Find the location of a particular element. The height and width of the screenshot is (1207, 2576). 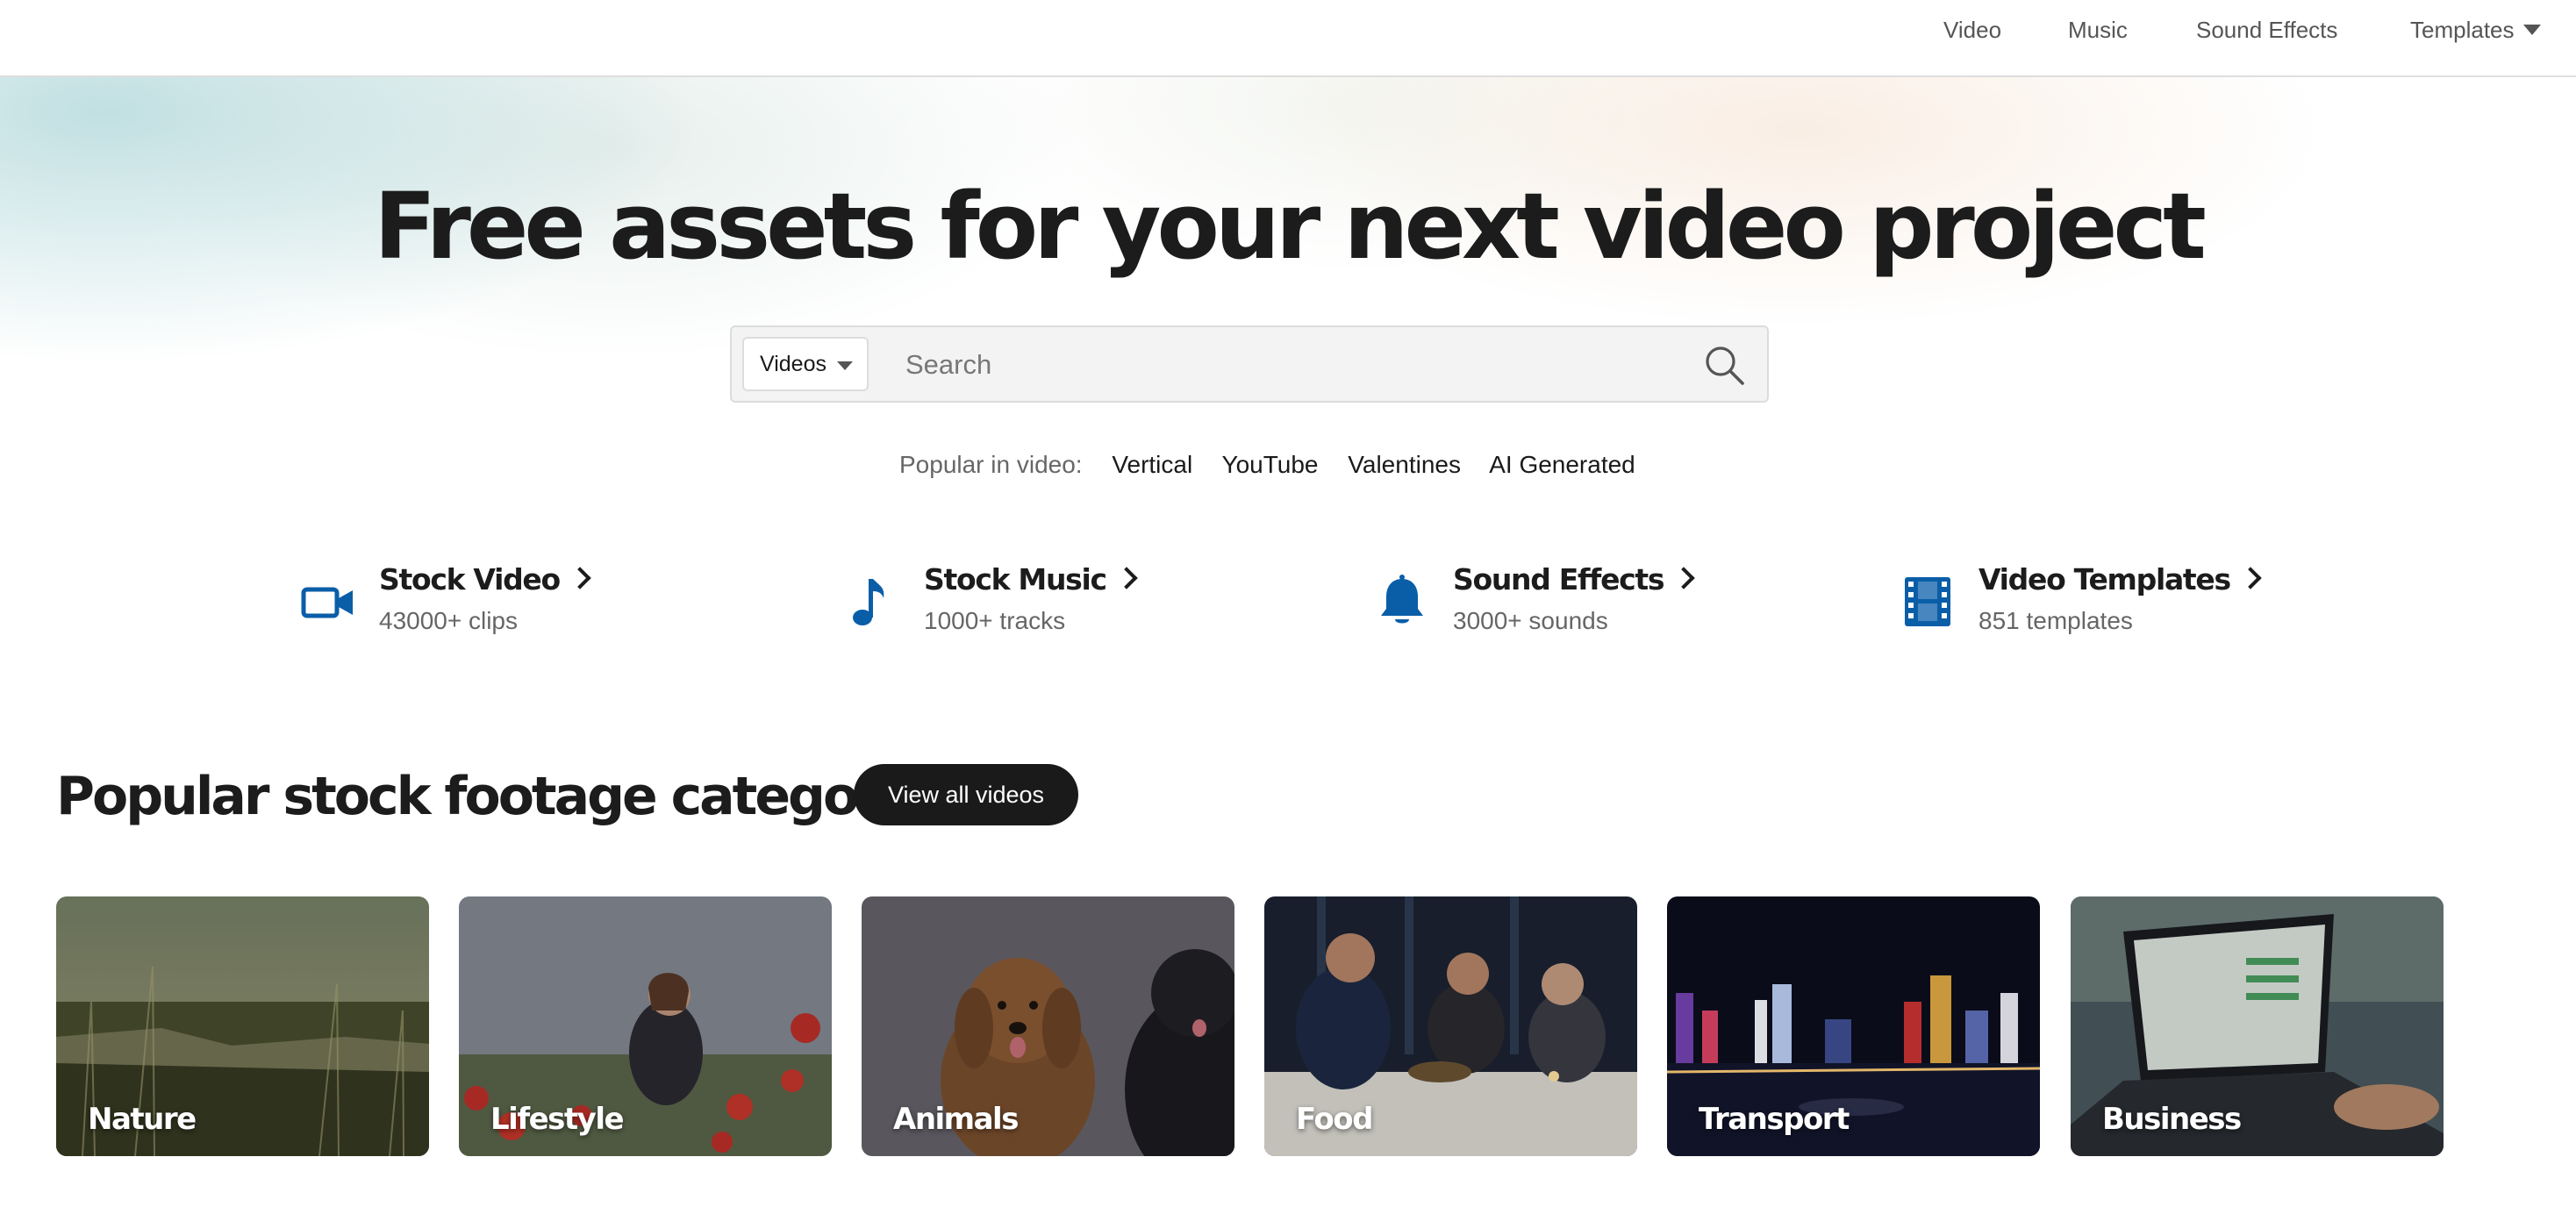

category-title-text: Video Templates is located at coordinates (2105, 579).